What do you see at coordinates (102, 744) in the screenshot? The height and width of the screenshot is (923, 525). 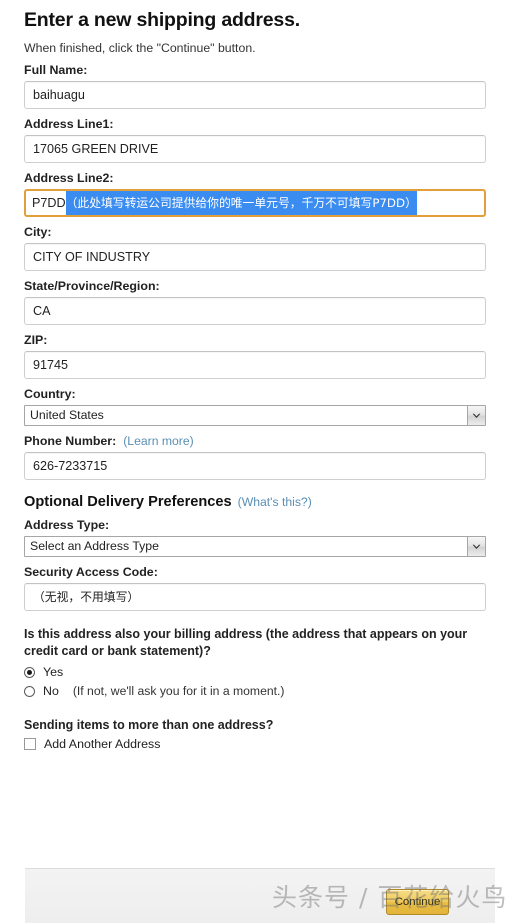 I see `add-another-address-label: Add Another Address` at bounding box center [102, 744].